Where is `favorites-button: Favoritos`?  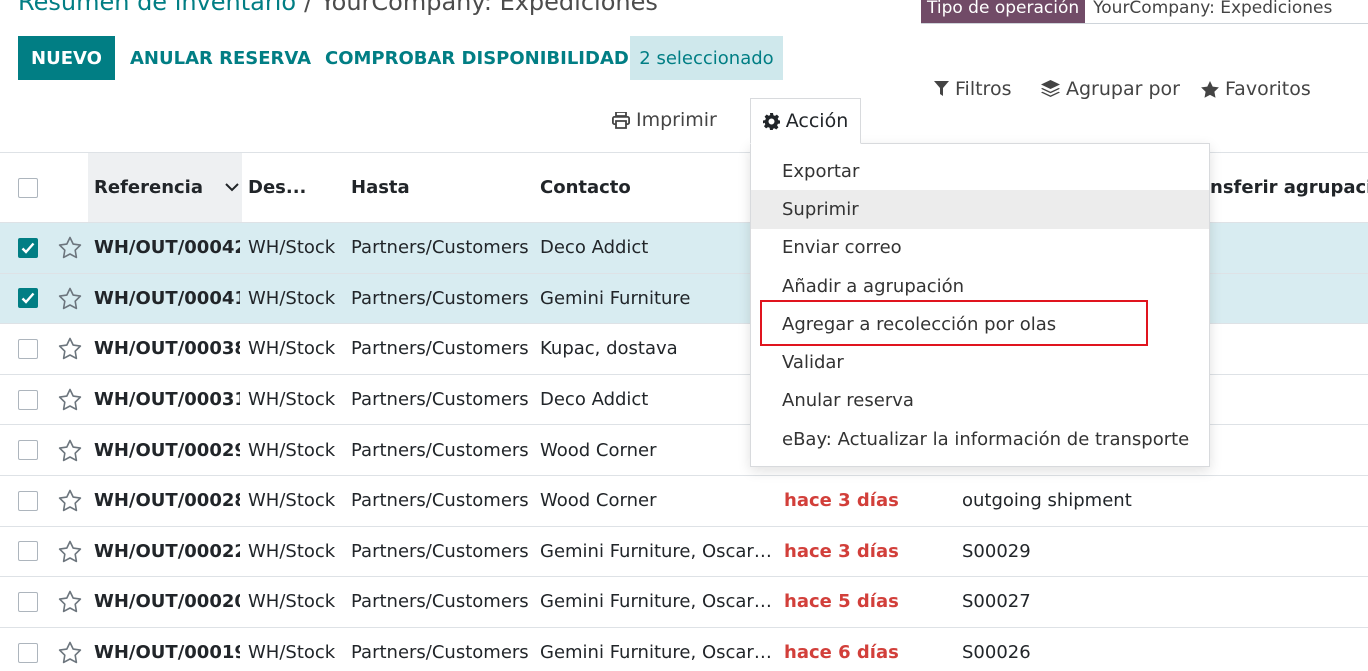 favorites-button: Favoritos is located at coordinates (1256, 89).